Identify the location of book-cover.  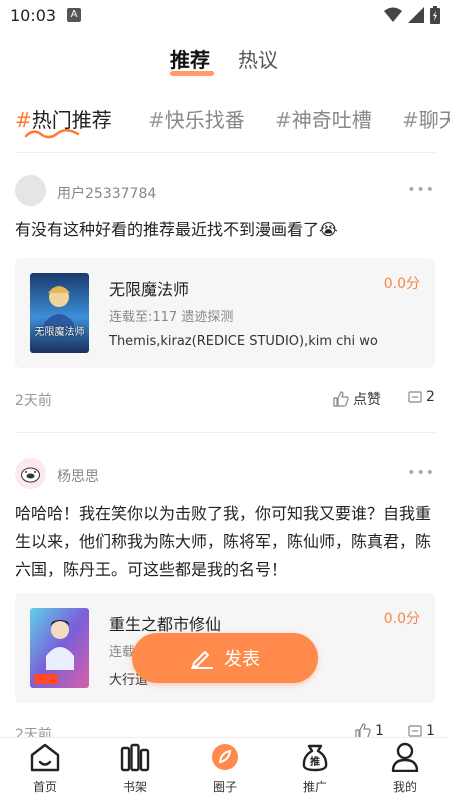
(59, 648).